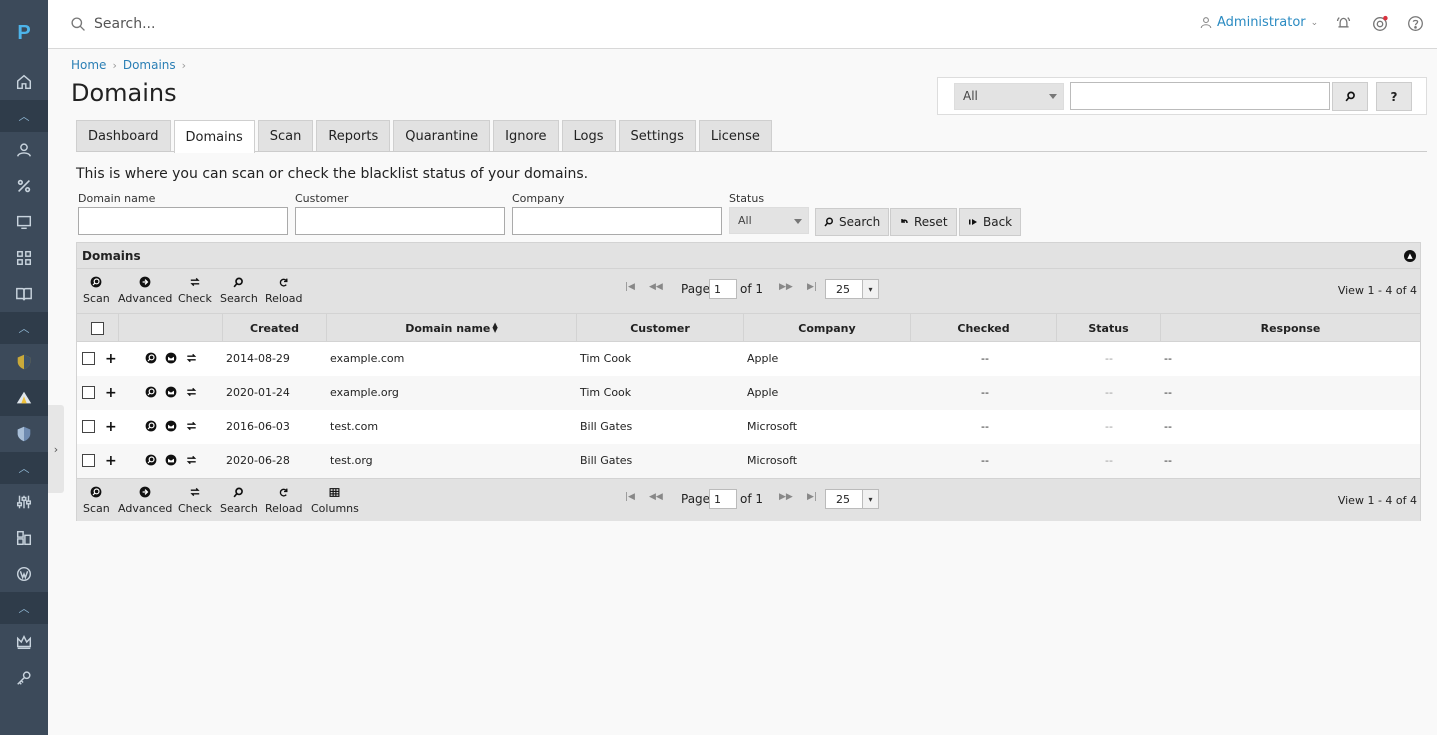  Describe the element at coordinates (24, 678) in the screenshot. I see `key-icon` at that location.